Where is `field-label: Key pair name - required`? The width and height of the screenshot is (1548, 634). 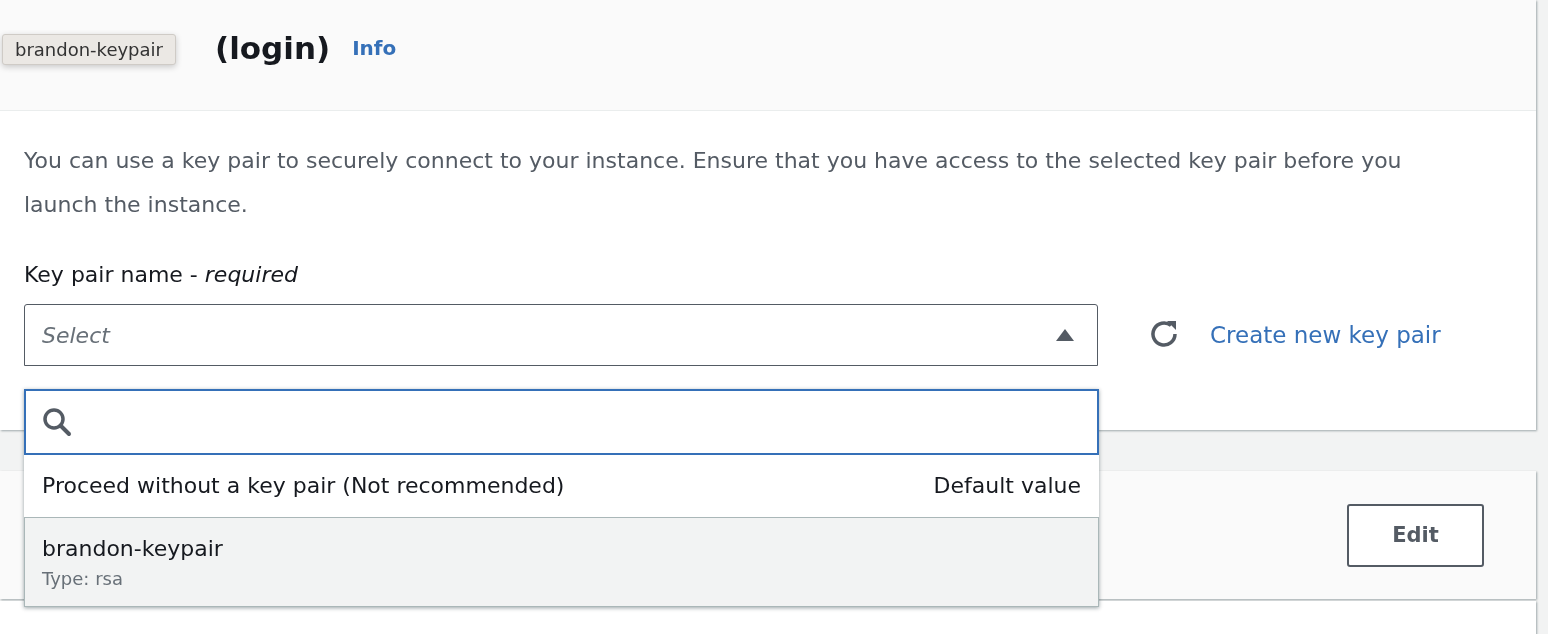
field-label: Key pair name - required is located at coordinates (161, 275).